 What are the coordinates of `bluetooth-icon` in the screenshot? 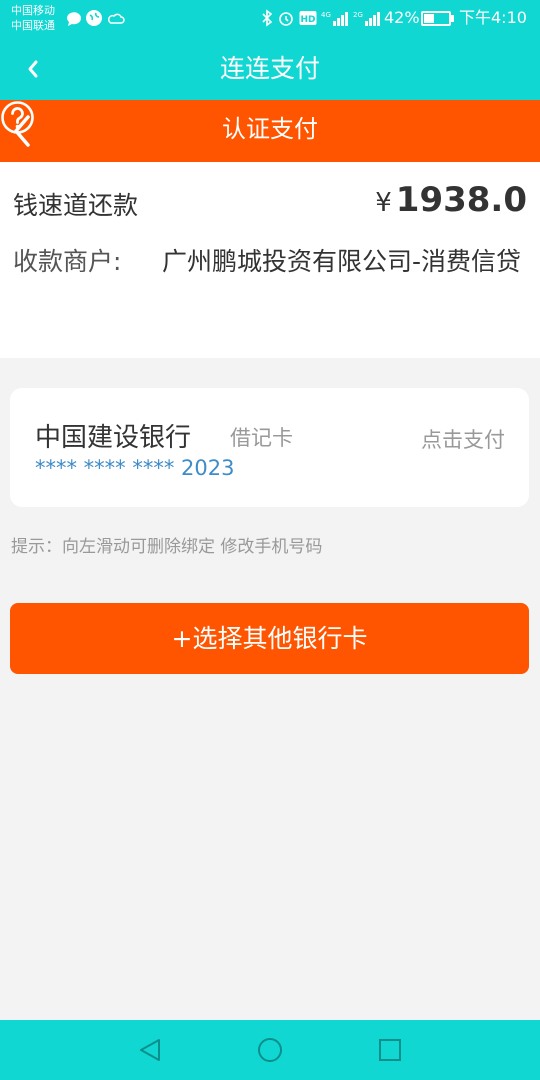 It's located at (267, 18).